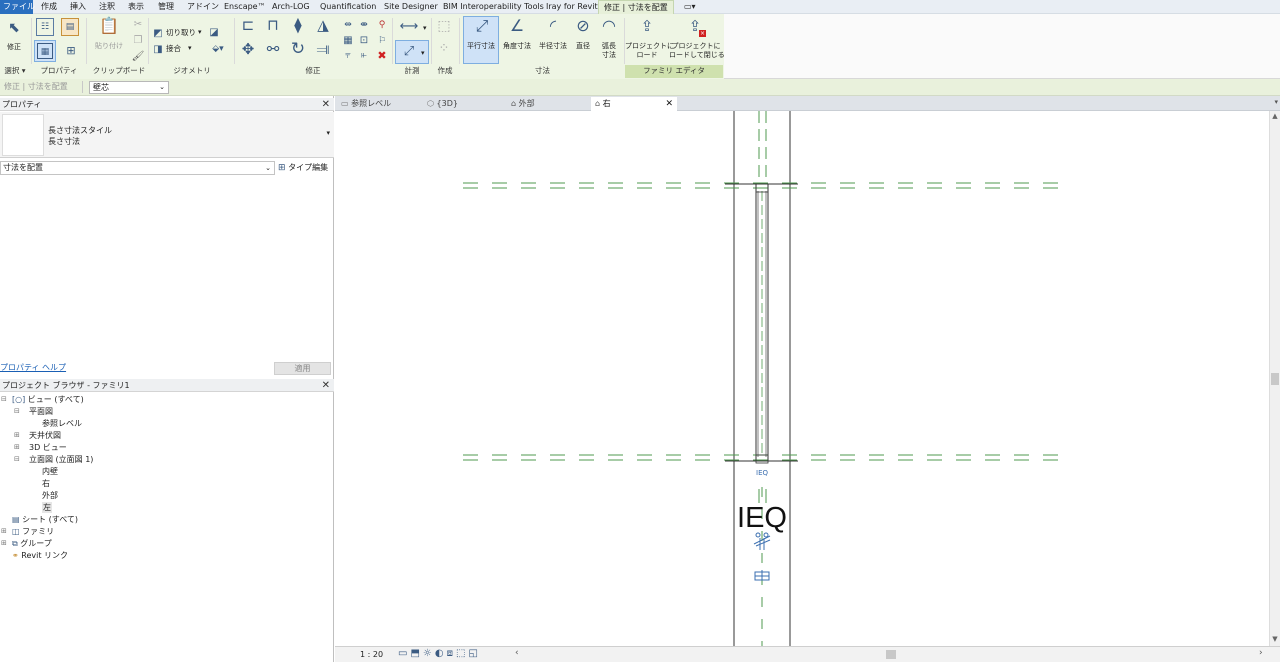 The width and height of the screenshot is (1280, 662). I want to click on properties-icon: ☷, so click(45, 27).